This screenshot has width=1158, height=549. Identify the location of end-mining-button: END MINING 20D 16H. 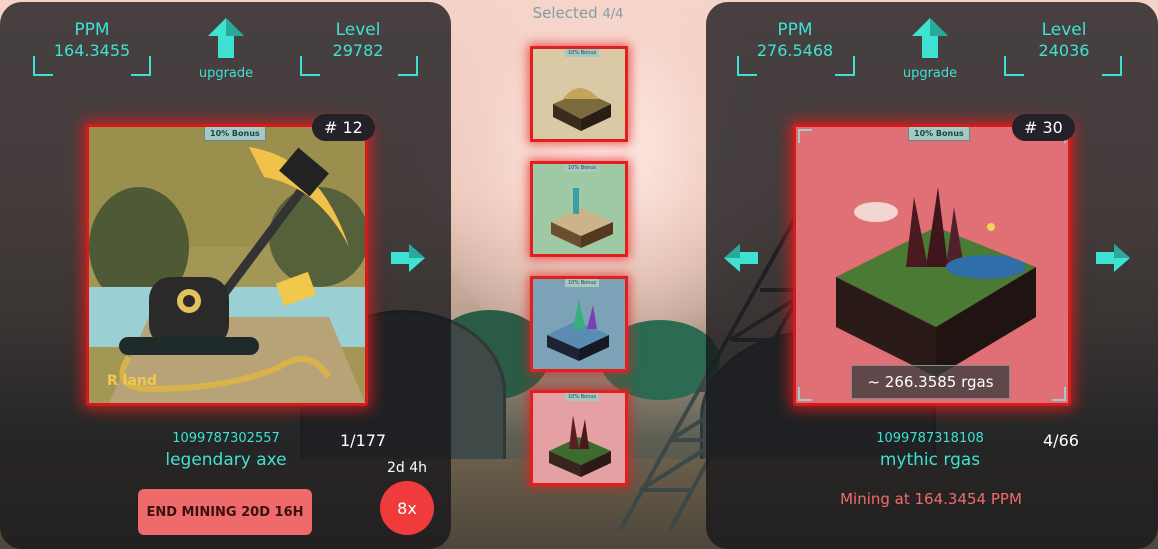
(225, 512).